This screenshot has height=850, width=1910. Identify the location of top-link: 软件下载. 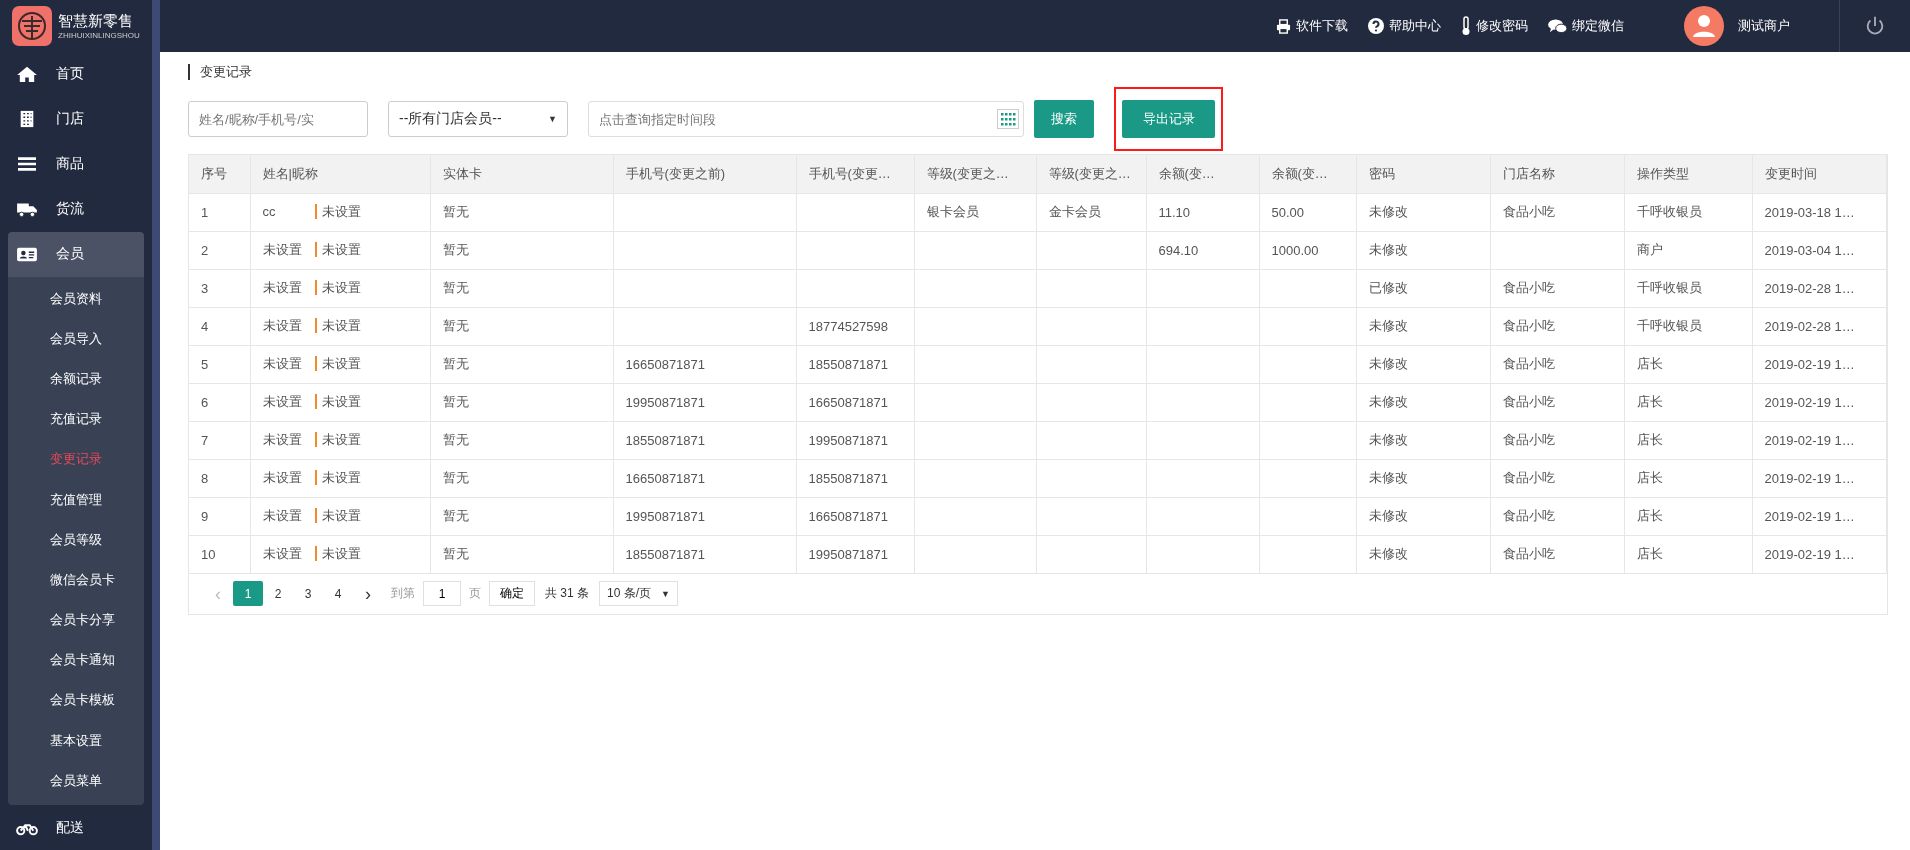
(1312, 26).